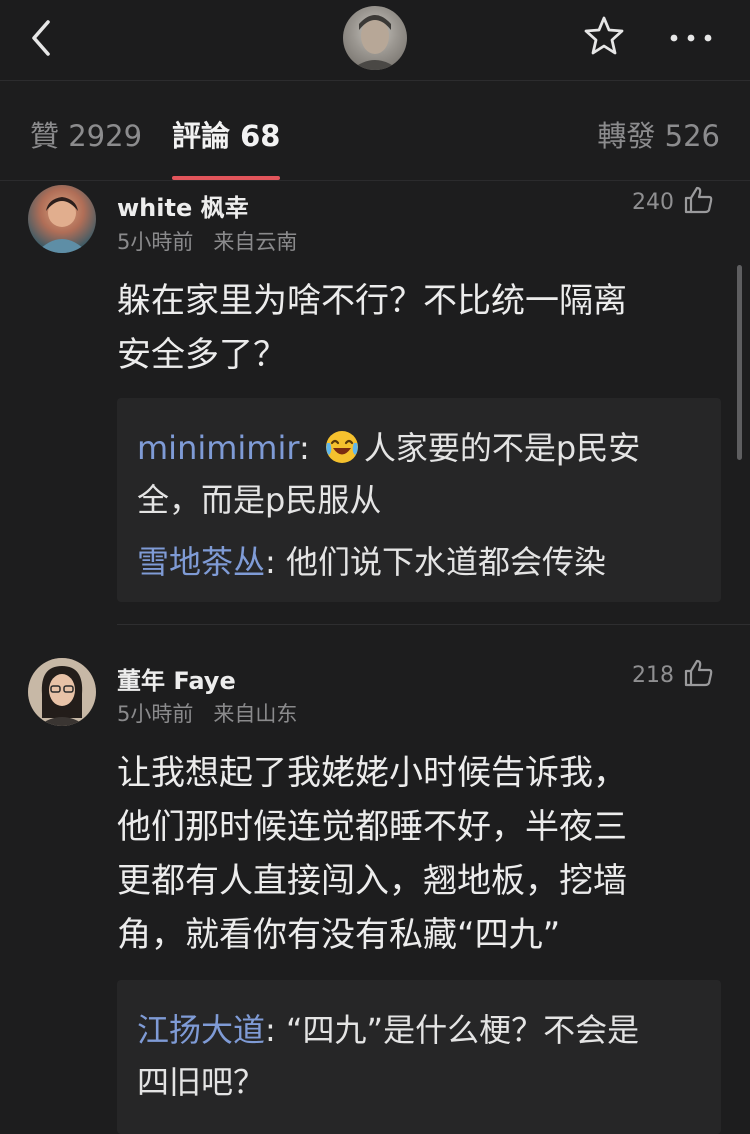 This screenshot has width=750, height=1134. I want to click on comment-line: 让我想起了我姥姥小时候告诉我，, so click(372, 773).